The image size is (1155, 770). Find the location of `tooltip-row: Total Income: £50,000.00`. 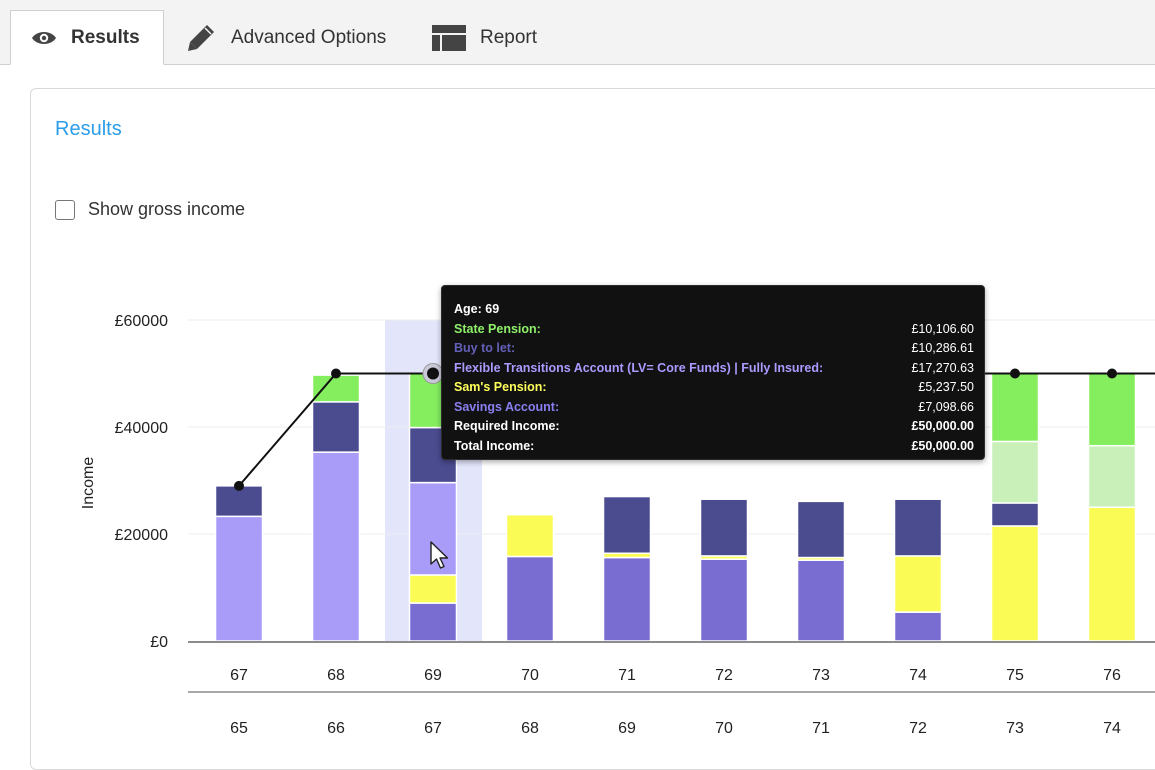

tooltip-row: Total Income: £50,000.00 is located at coordinates (714, 447).